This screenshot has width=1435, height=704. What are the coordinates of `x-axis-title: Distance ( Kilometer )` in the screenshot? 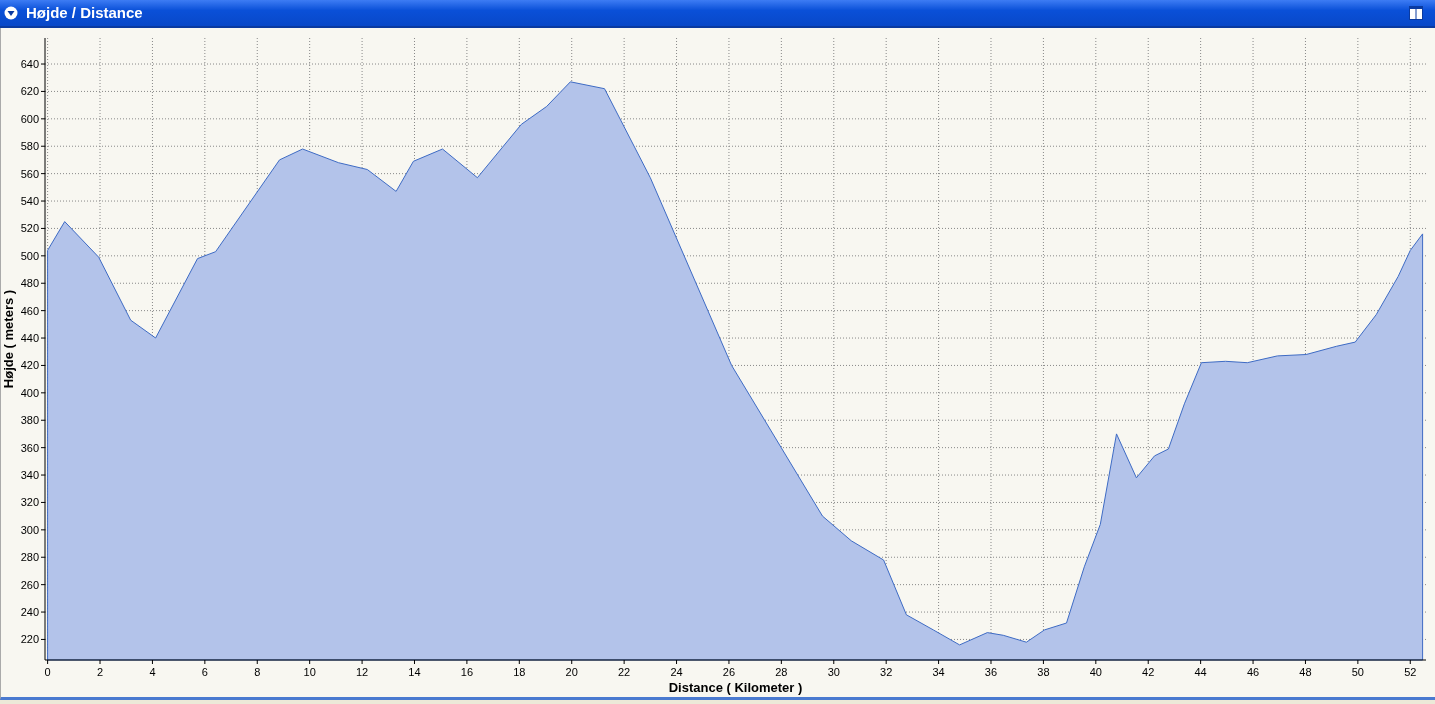 It's located at (735, 687).